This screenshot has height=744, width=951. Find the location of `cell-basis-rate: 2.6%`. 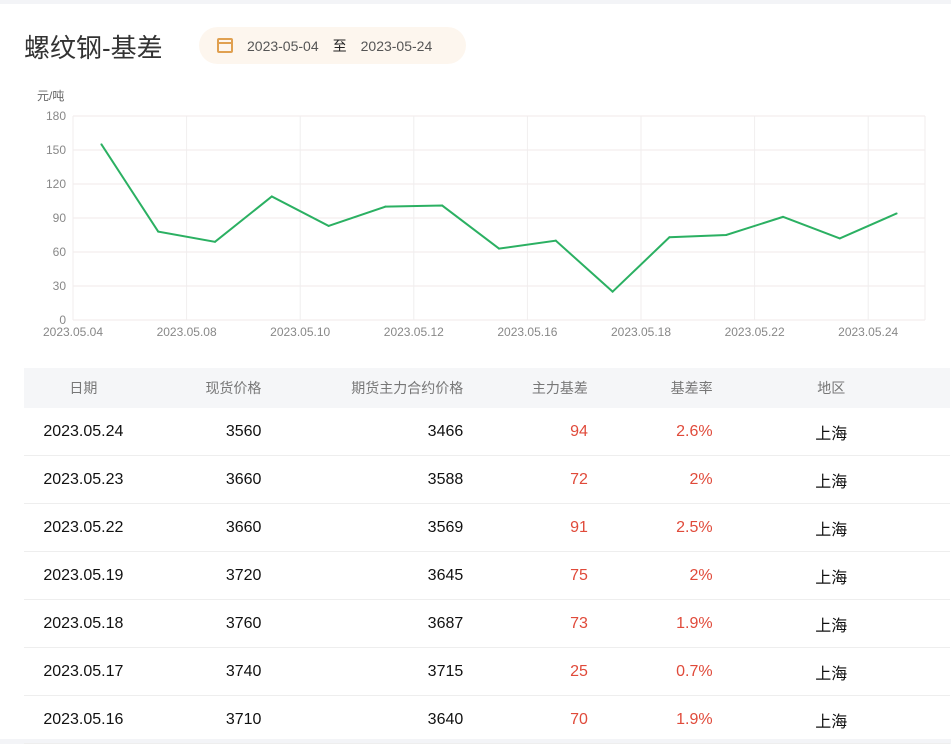

cell-basis-rate: 2.6% is located at coordinates (694, 431).